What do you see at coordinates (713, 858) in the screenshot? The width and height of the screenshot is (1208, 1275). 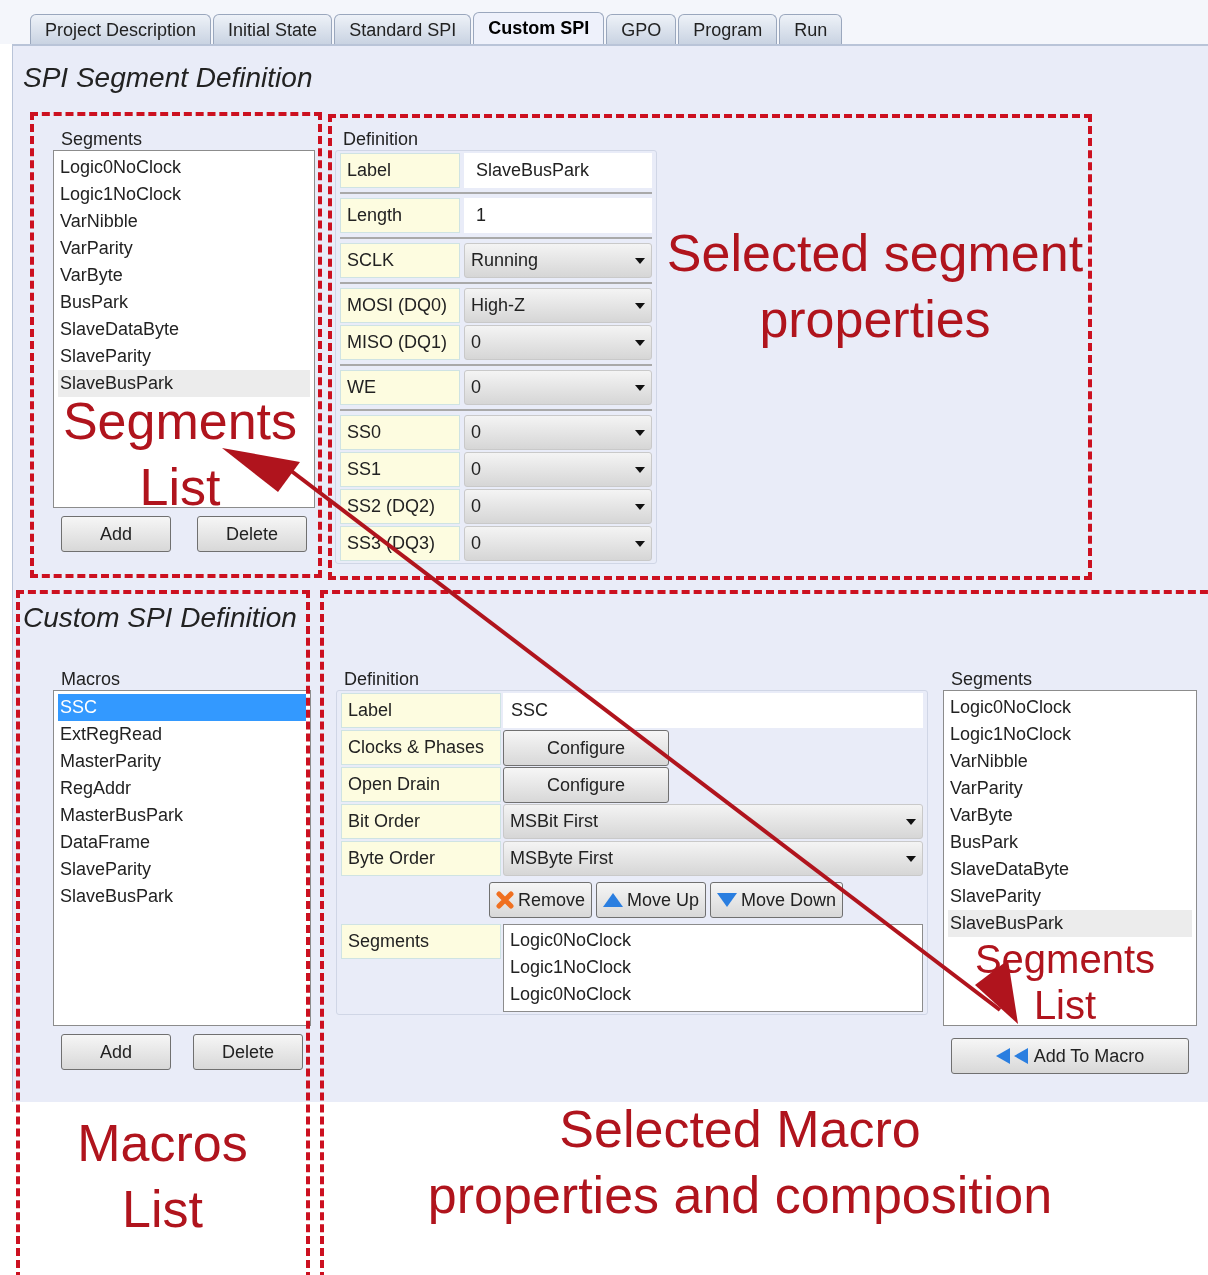 I see `dropdown: MSByte First` at bounding box center [713, 858].